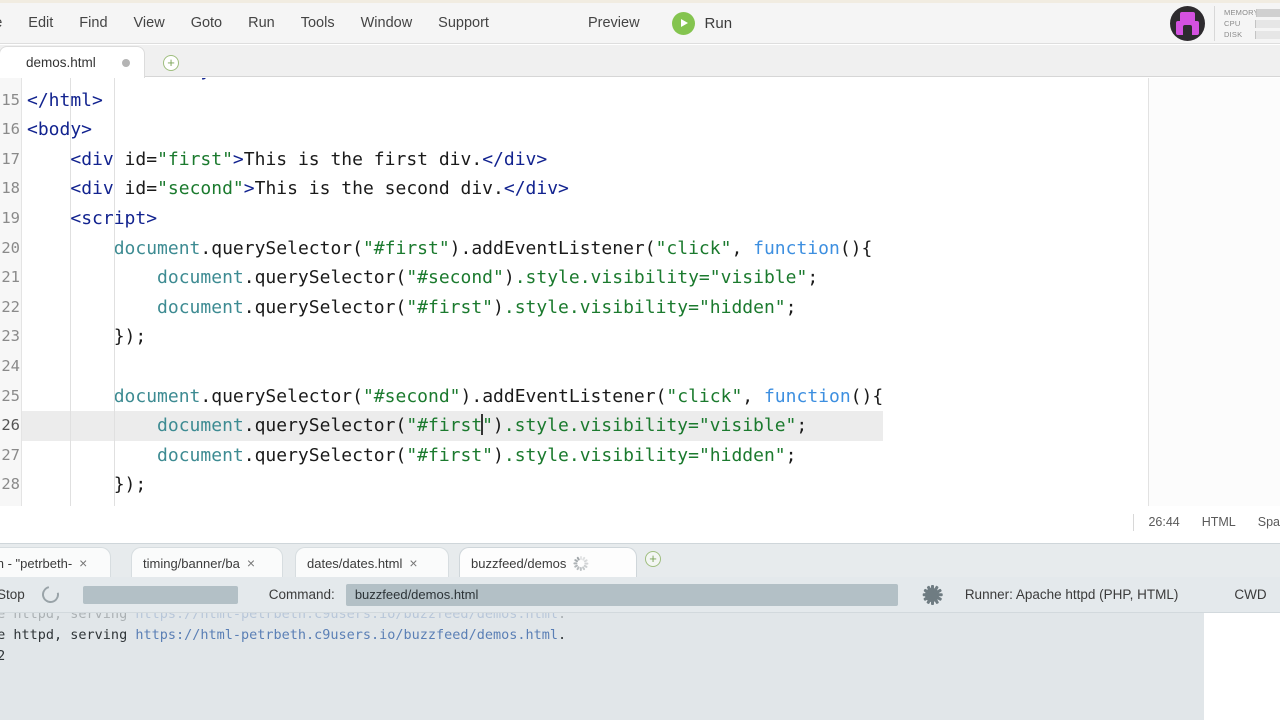 Image resolution: width=1280 pixels, height=720 pixels. What do you see at coordinates (653, 559) in the screenshot?
I see `new-console-tab-plus-icon: +` at bounding box center [653, 559].